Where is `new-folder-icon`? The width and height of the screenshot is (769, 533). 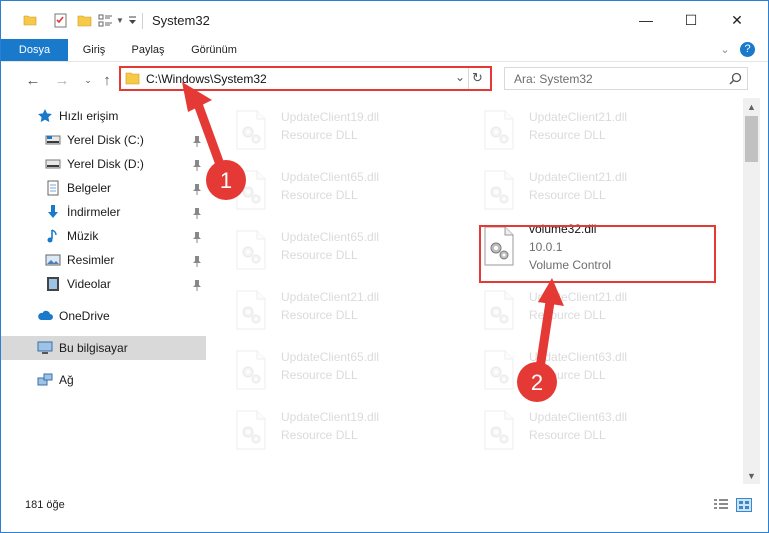 new-folder-icon is located at coordinates (84, 20).